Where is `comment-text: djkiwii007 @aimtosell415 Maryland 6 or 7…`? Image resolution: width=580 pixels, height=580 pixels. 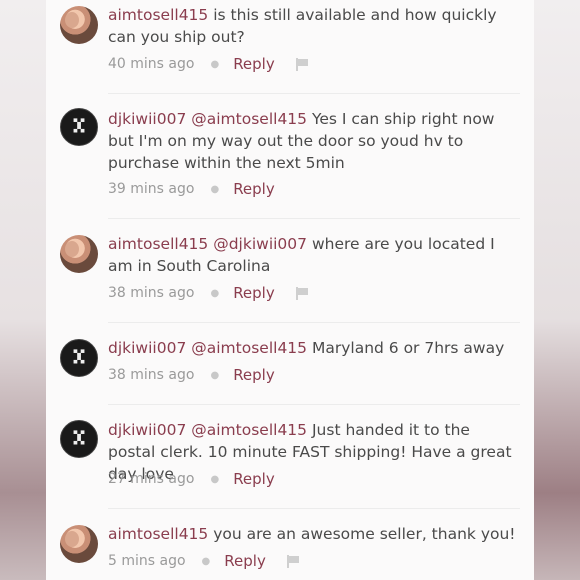 comment-text: djkiwii007 @aimtosell415 Maryland 6 or 7… is located at coordinates (313, 348).